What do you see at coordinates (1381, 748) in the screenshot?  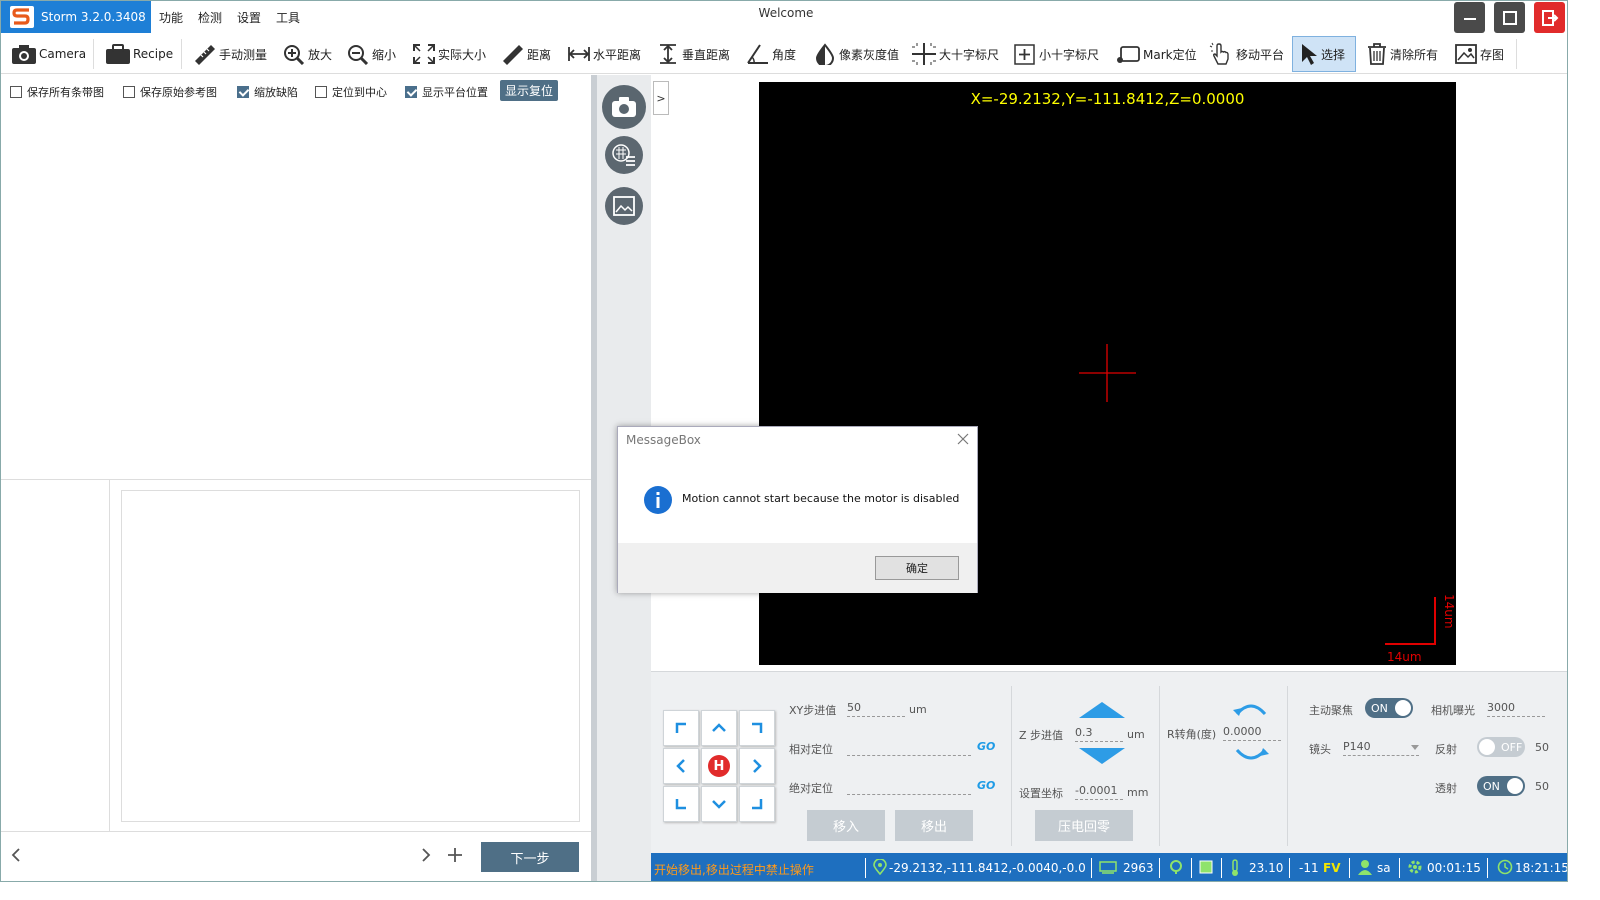 I see `lens-select: P140` at bounding box center [1381, 748].